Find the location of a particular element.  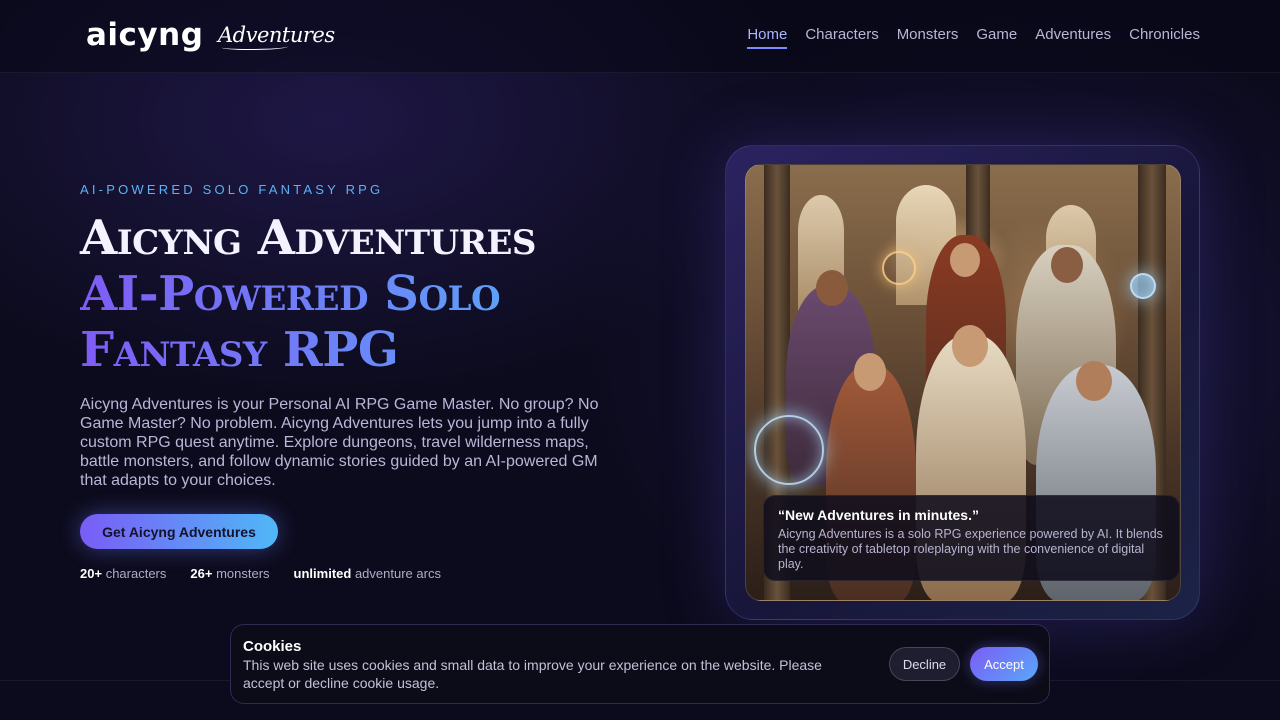

nav-adventures: Adventures is located at coordinates (1073, 37).